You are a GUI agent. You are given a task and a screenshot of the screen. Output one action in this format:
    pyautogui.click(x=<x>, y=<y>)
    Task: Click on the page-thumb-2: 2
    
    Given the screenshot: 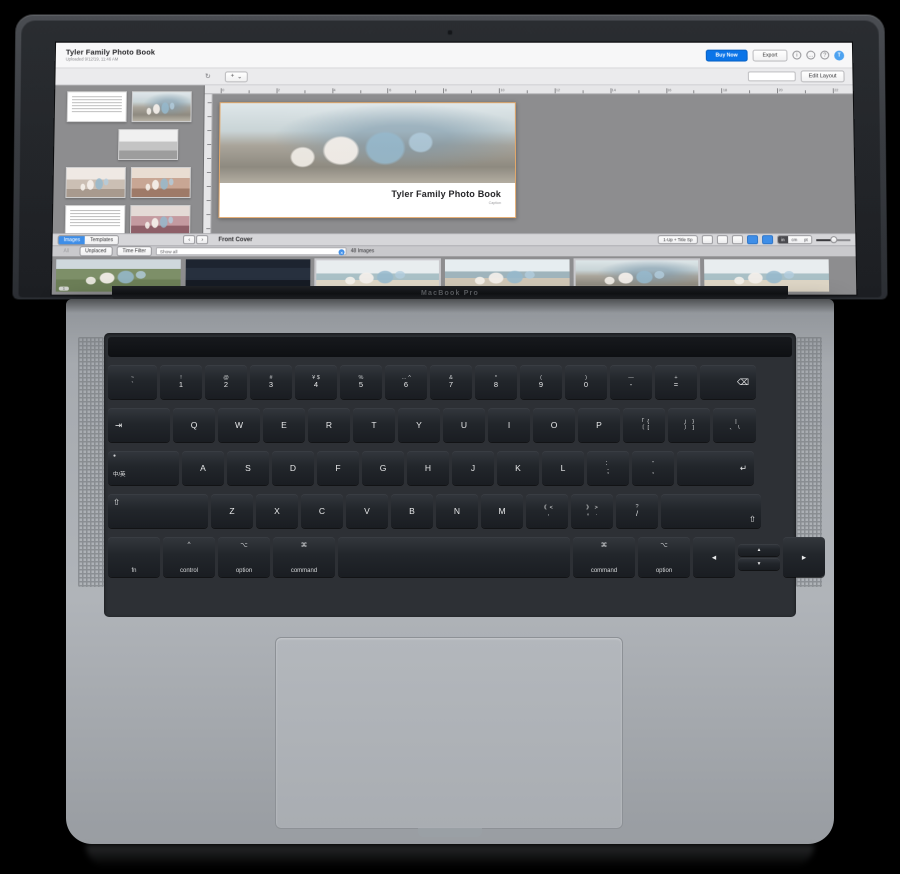 What is the action you would take?
    pyautogui.click(x=95, y=182)
    